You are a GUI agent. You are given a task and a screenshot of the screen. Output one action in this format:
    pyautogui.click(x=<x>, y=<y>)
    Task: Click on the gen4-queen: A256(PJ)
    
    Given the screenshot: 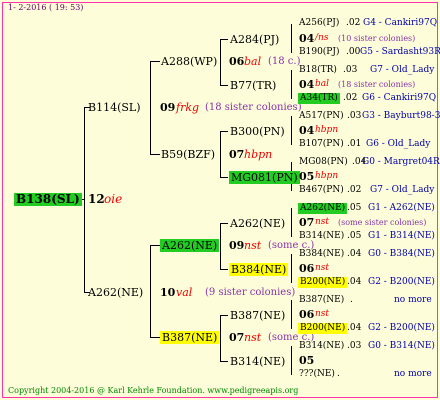 What is the action you would take?
    pyautogui.click(x=319, y=23)
    